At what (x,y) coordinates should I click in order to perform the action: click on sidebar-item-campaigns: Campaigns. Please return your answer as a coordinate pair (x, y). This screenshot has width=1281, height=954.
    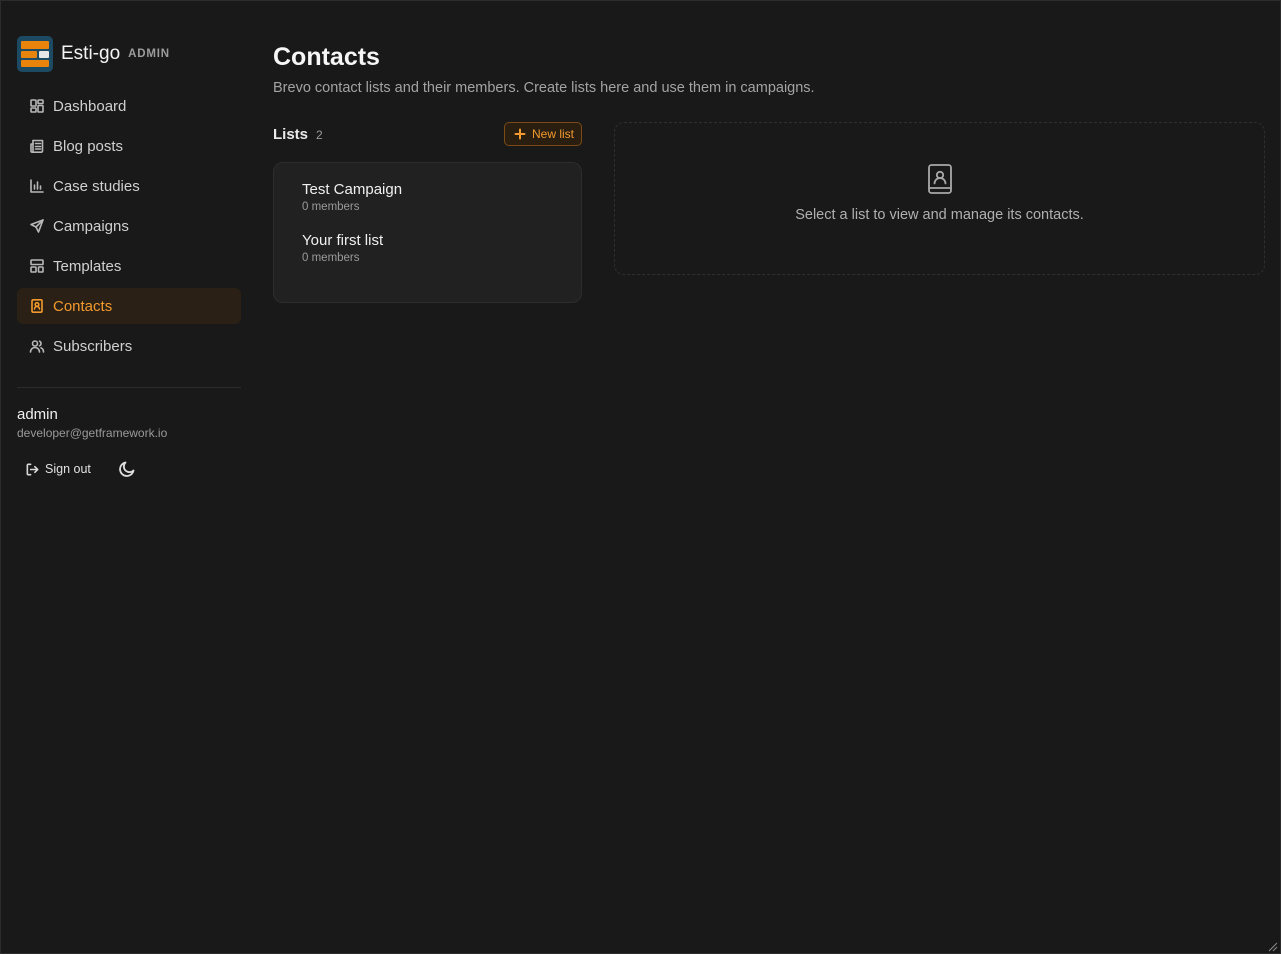
    Looking at the image, I should click on (129, 226).